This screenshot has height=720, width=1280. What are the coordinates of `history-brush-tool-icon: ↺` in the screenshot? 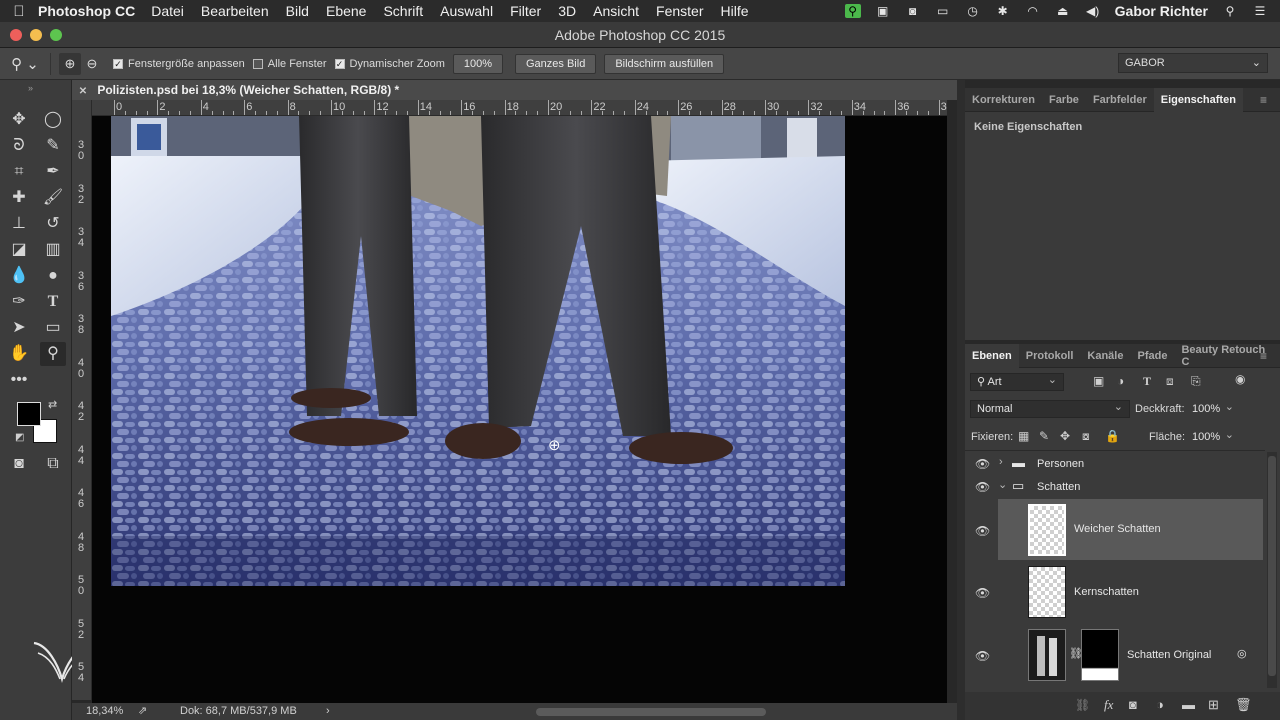 It's located at (53, 224).